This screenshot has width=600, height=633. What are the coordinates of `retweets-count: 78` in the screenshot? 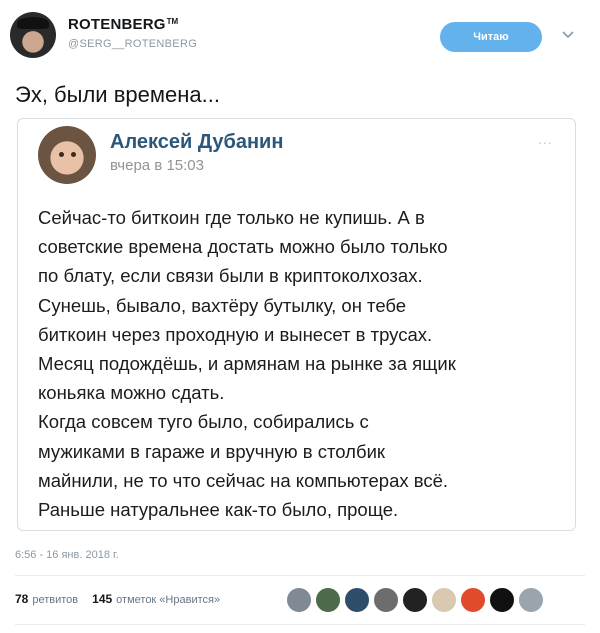 It's located at (21, 599).